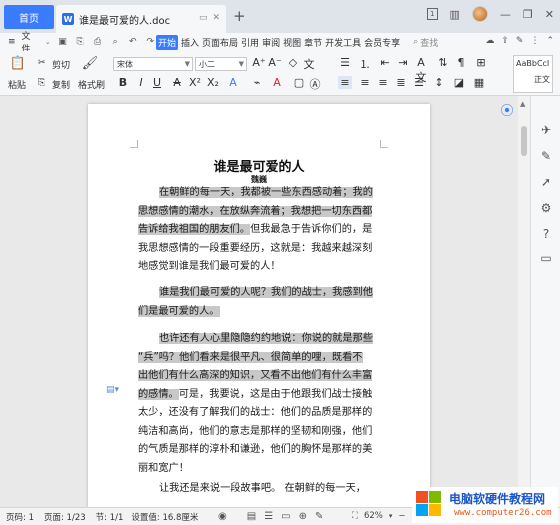  What do you see at coordinates (61, 84) in the screenshot?
I see `copy-button: 复制` at bounding box center [61, 84].